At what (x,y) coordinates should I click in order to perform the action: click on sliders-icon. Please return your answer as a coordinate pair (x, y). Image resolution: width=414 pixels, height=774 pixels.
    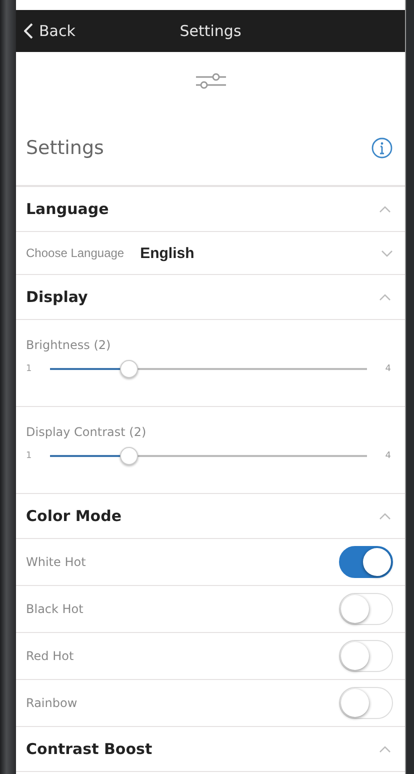
    Looking at the image, I should click on (210, 81).